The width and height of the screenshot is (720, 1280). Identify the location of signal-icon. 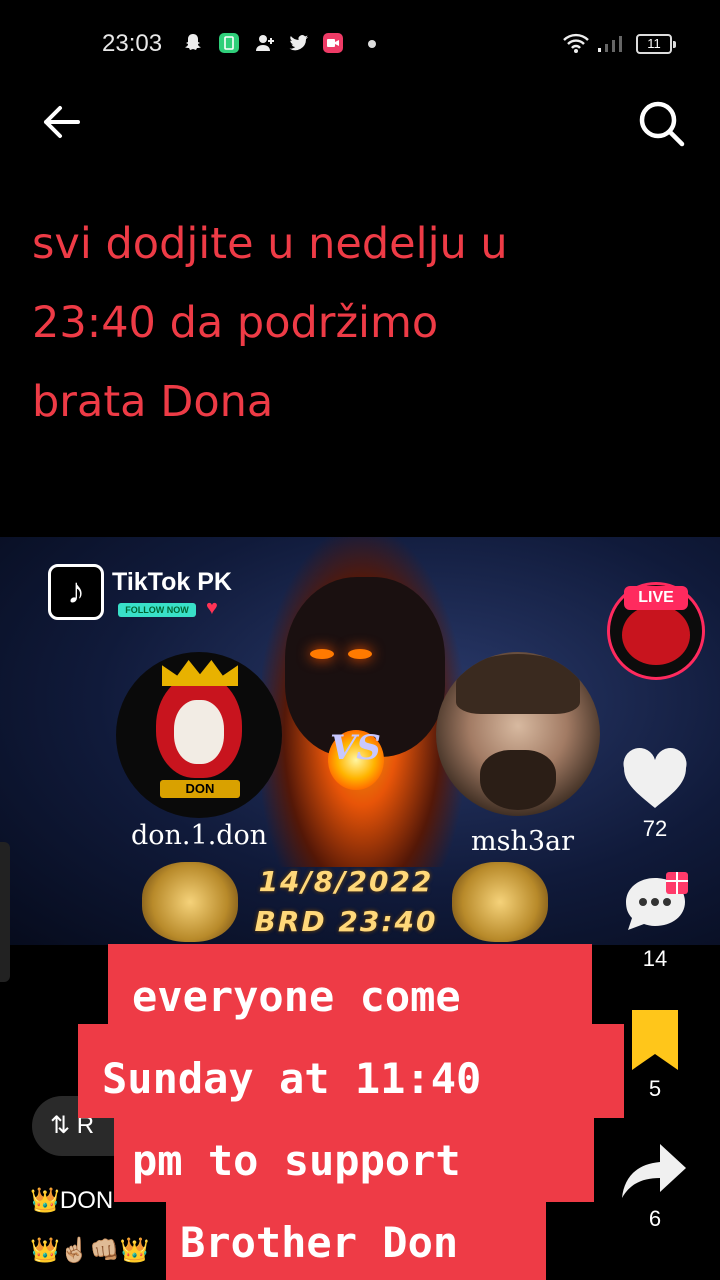
(610, 44).